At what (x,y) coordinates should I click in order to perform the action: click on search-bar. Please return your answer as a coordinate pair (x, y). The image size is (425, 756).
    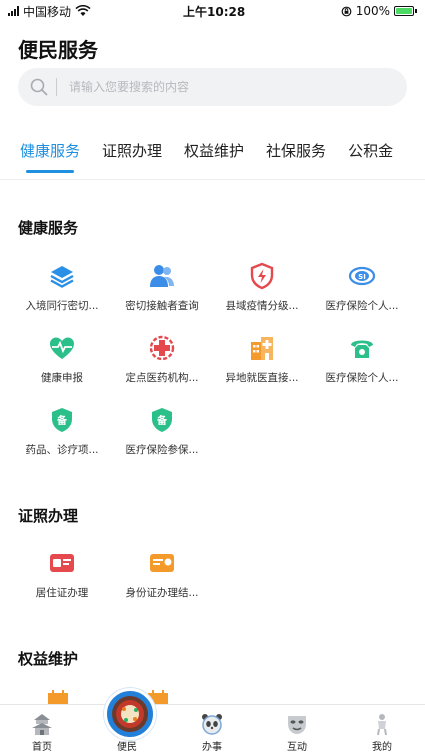
    Looking at the image, I should click on (212, 87).